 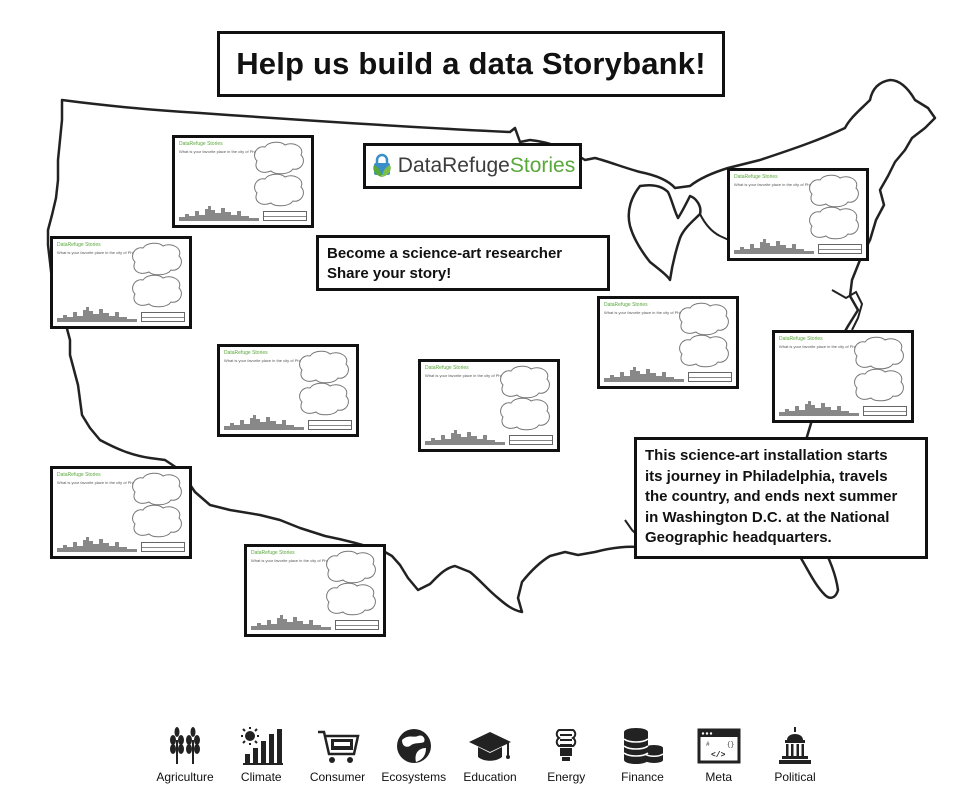 What do you see at coordinates (795, 745) in the screenshot?
I see `capitol-icon` at bounding box center [795, 745].